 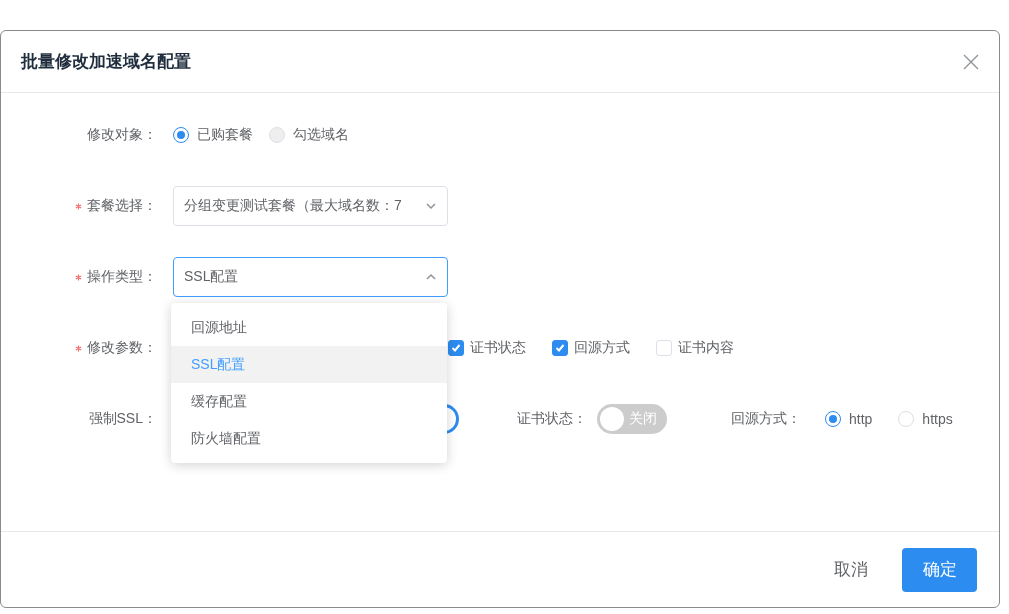 What do you see at coordinates (937, 419) in the screenshot?
I see `radio-label: https` at bounding box center [937, 419].